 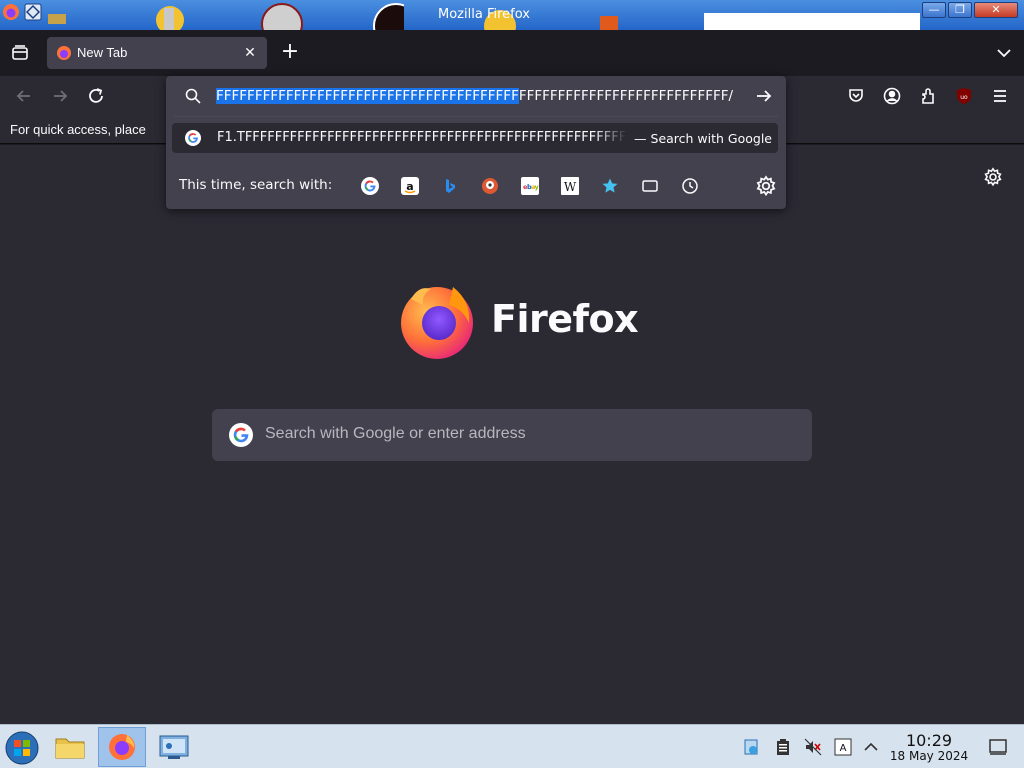 I want to click on newtab-search-box: Search with Google or enter address, so click(x=512, y=435).